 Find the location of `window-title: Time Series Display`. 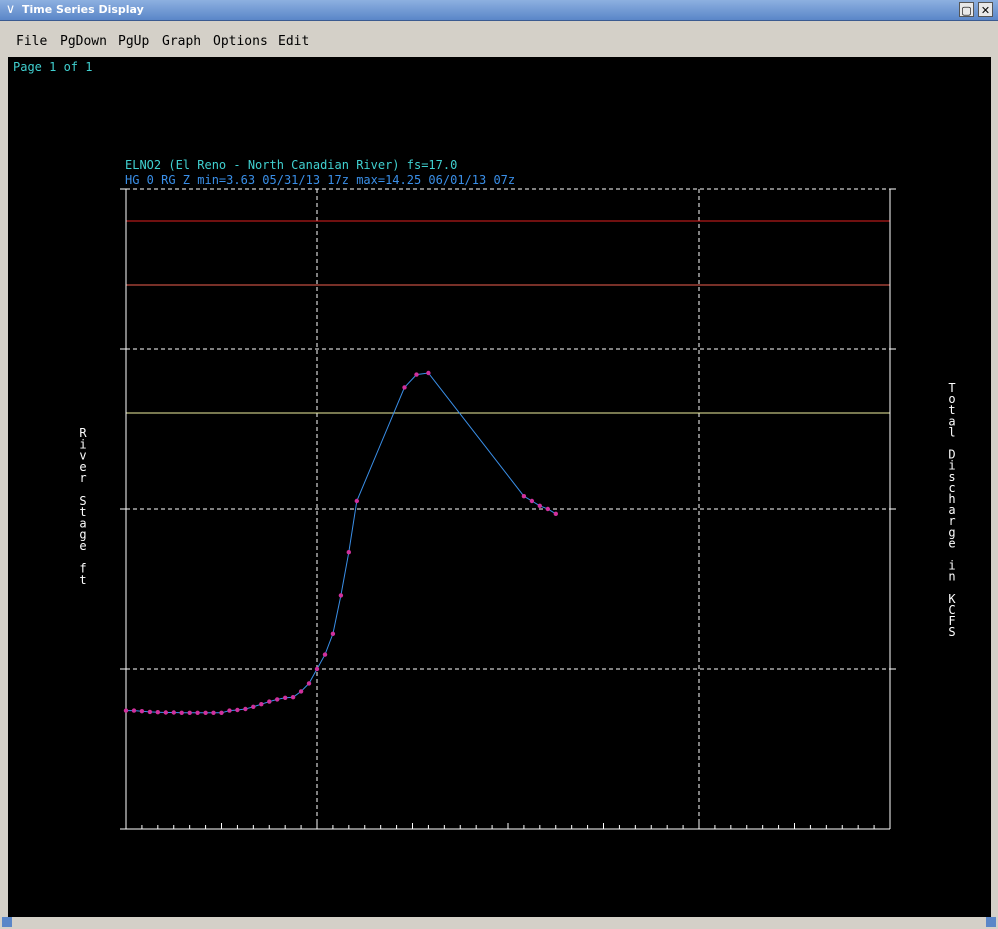

window-title: Time Series Display is located at coordinates (83, 9).